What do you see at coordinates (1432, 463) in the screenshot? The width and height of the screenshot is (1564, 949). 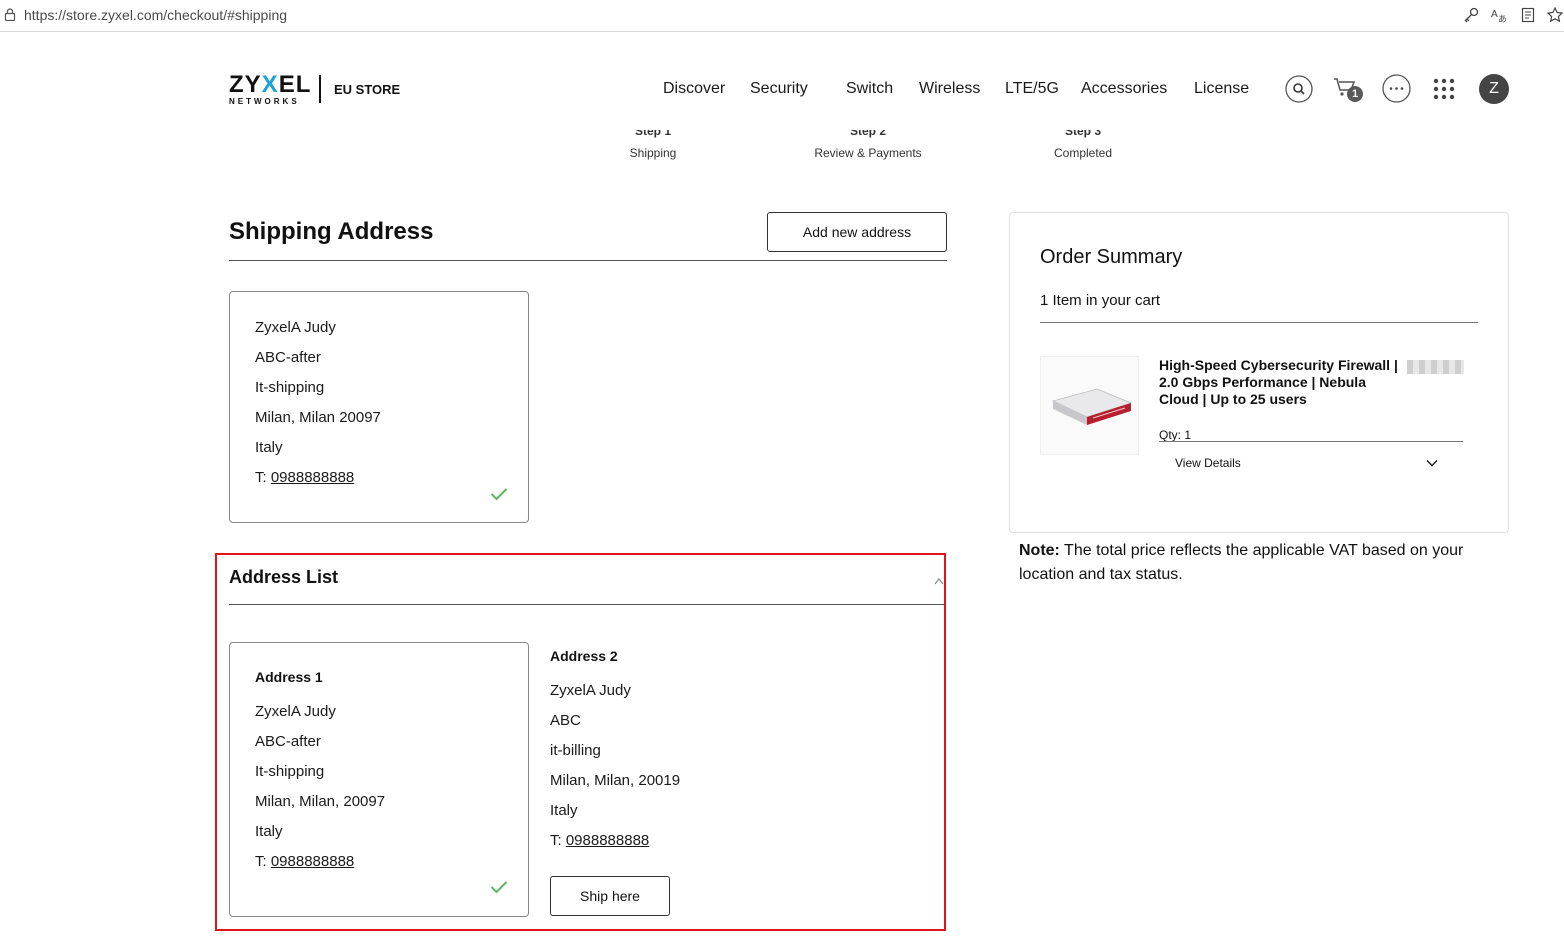 I see `chevron-down-icon` at bounding box center [1432, 463].